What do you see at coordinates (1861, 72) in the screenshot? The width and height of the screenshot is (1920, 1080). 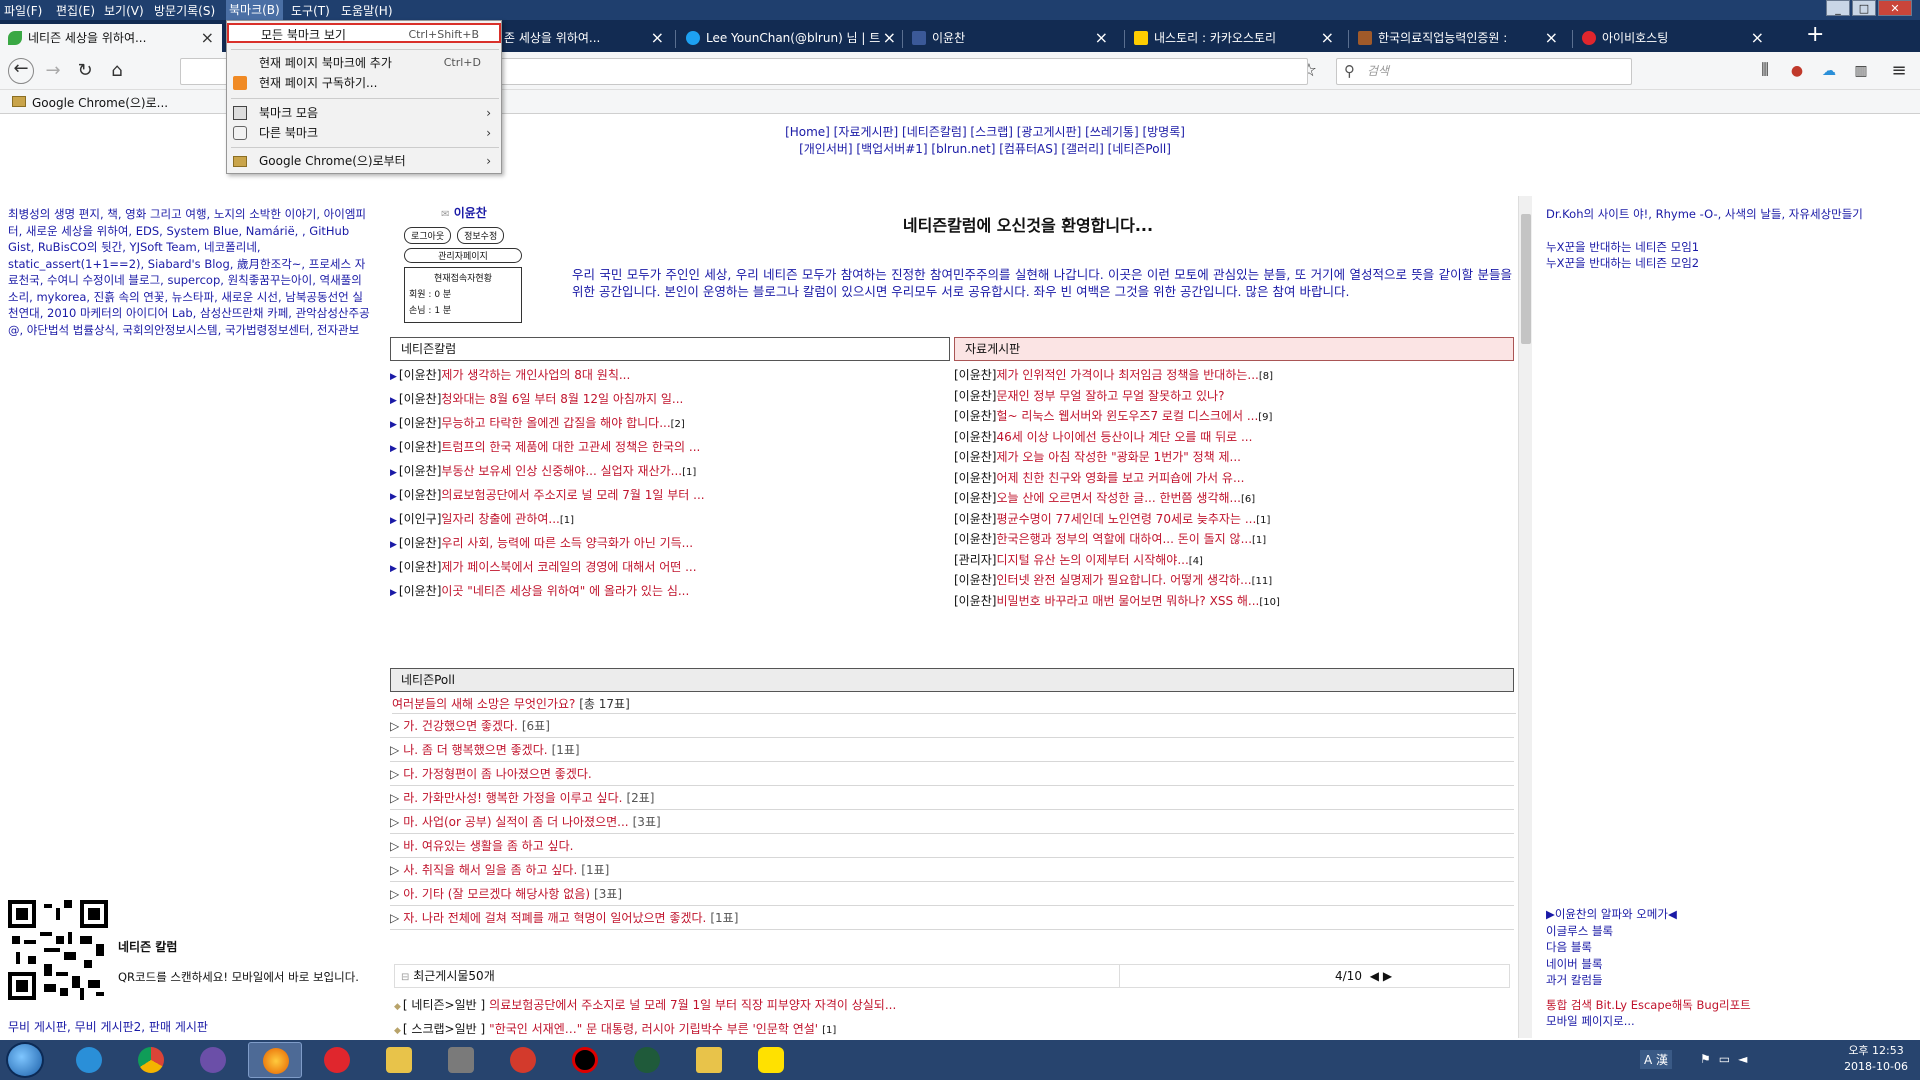 I see `sidebar-icon: ▥` at bounding box center [1861, 72].